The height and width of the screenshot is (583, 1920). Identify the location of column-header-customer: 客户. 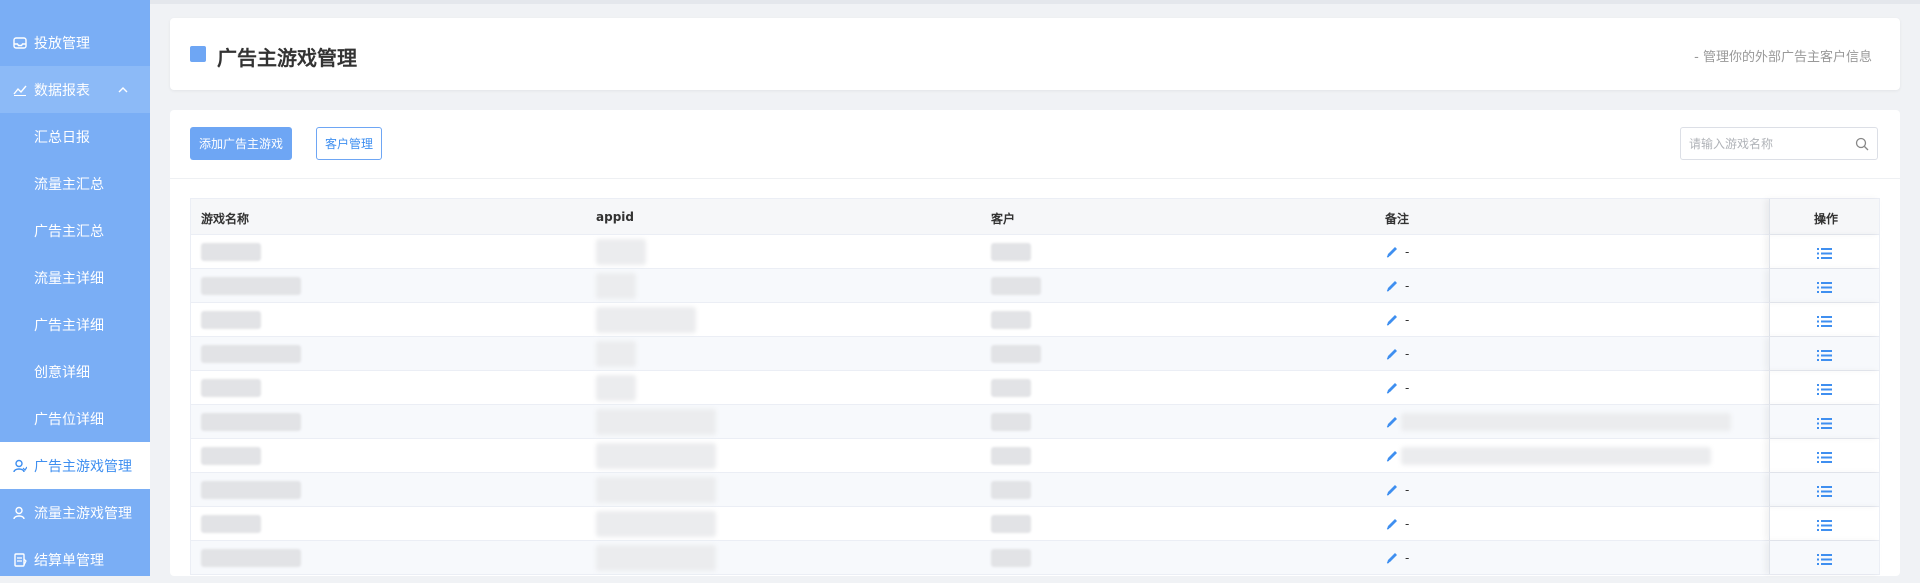
(1003, 219).